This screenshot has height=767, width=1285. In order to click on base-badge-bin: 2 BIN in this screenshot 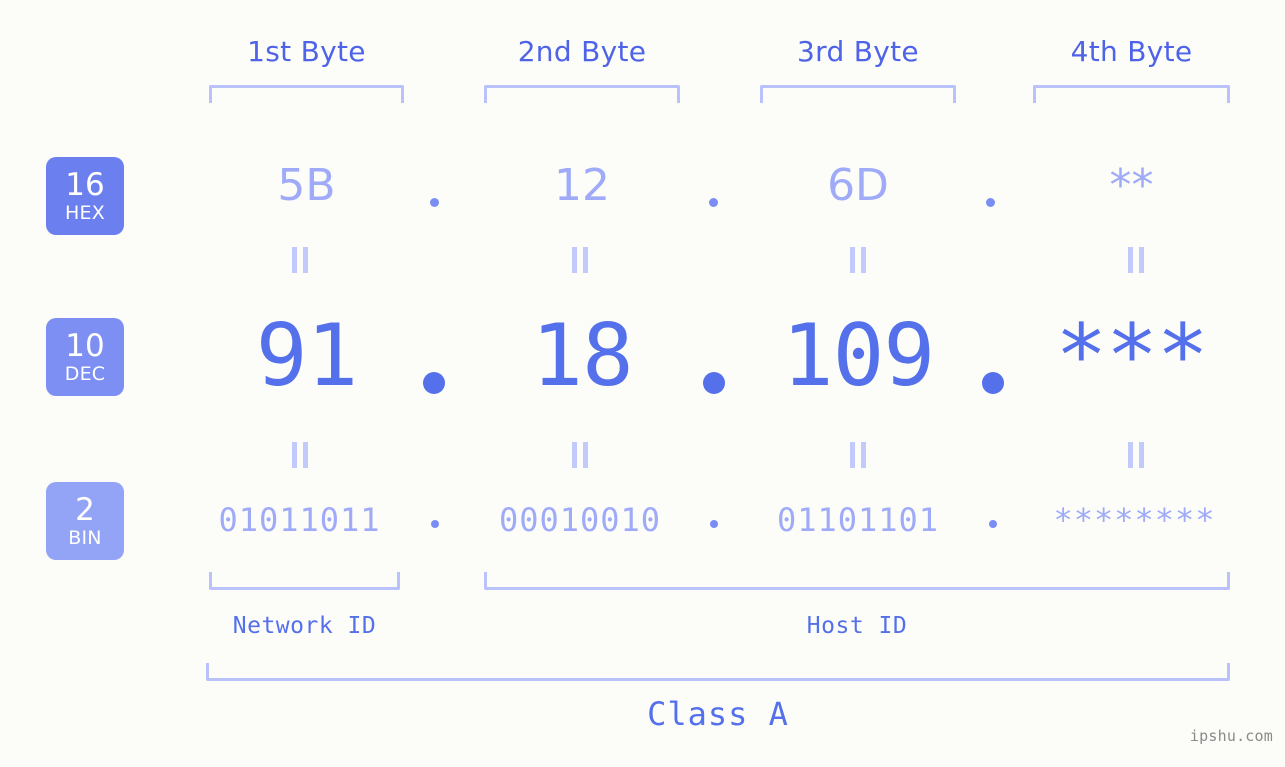, I will do `click(85, 521)`.